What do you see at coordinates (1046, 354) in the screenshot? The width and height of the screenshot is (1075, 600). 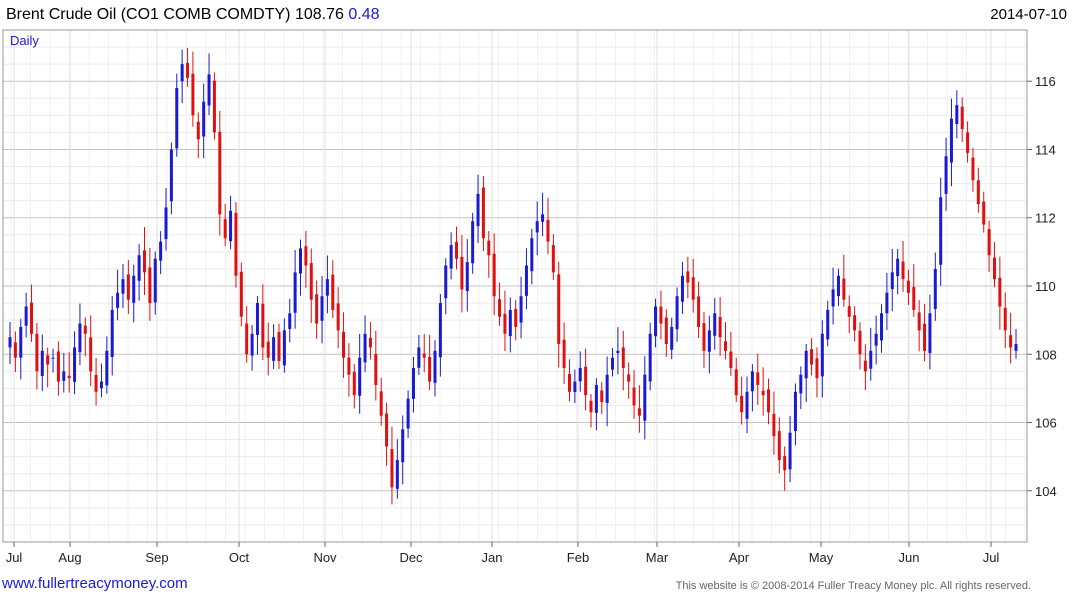 I see `y-tick-label: 108` at bounding box center [1046, 354].